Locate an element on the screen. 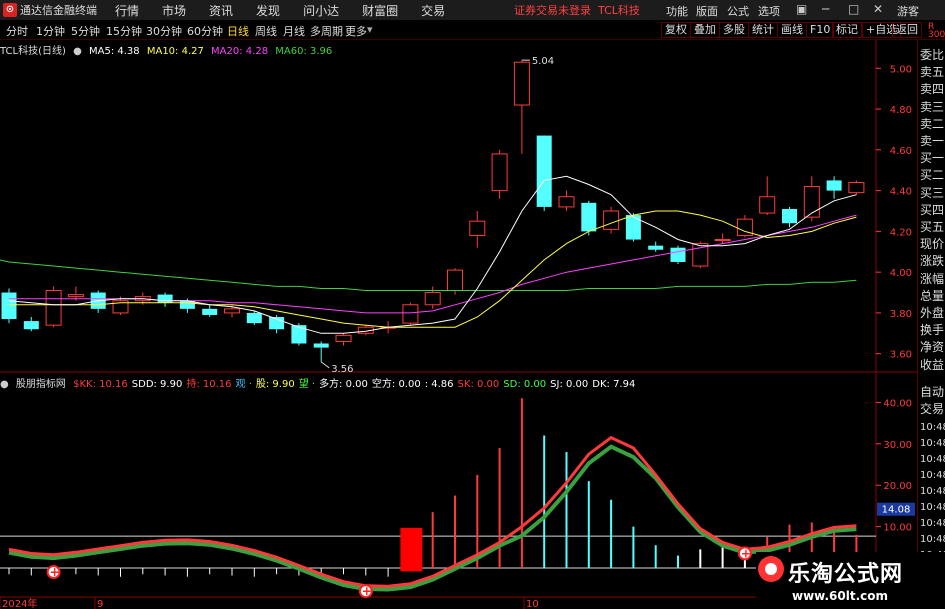  quote-field-8: 买三 is located at coordinates (932, 192).